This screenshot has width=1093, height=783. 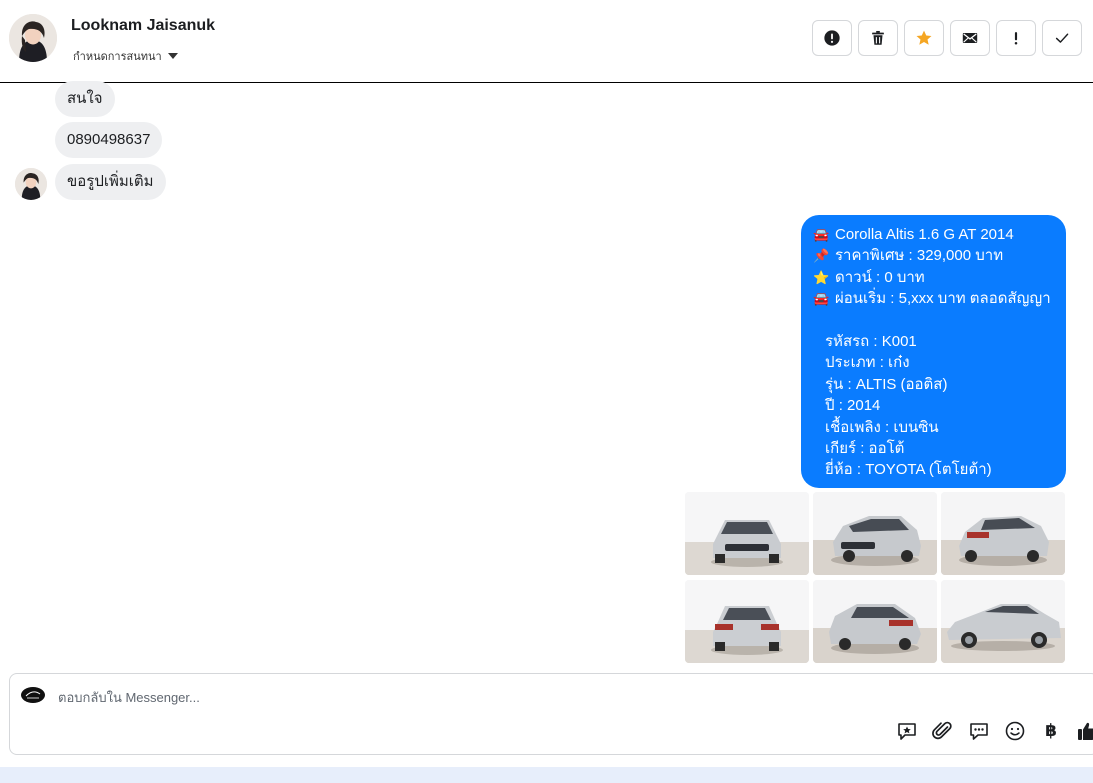 I want to click on car-photo-front, so click(x=747, y=533).